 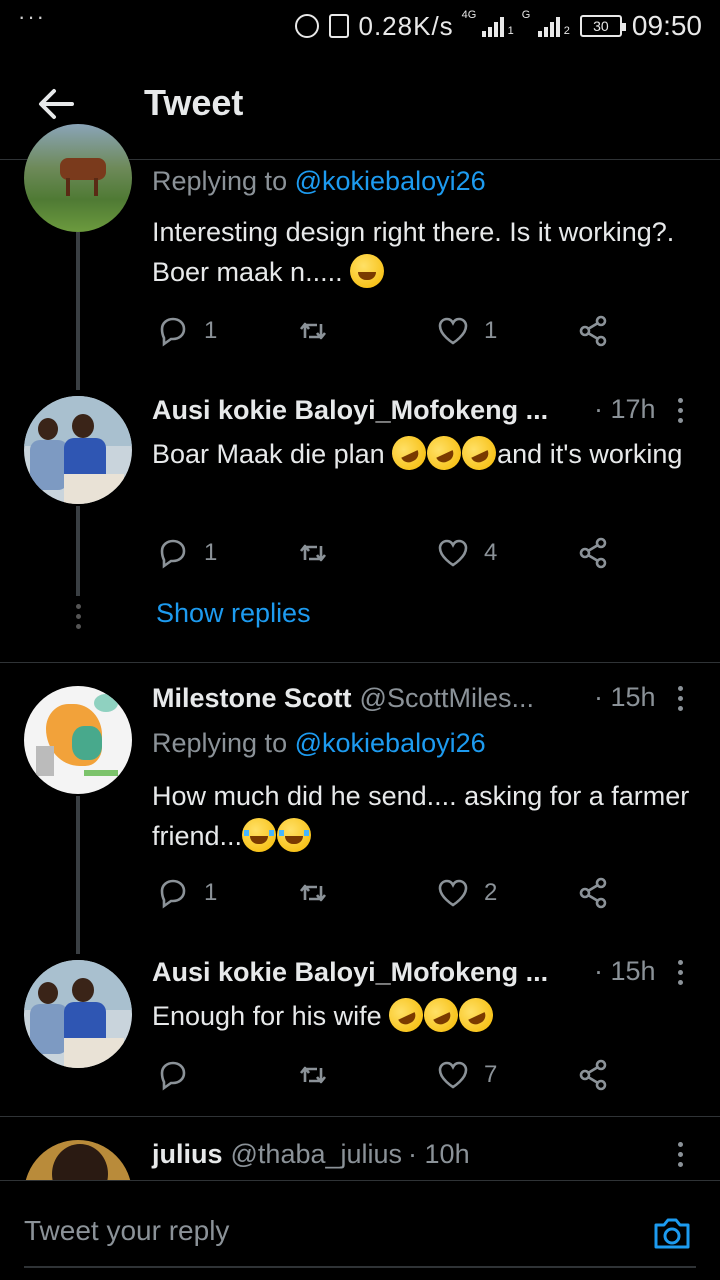 What do you see at coordinates (545, 23) in the screenshot?
I see `signal-icon-sim2: G 2` at bounding box center [545, 23].